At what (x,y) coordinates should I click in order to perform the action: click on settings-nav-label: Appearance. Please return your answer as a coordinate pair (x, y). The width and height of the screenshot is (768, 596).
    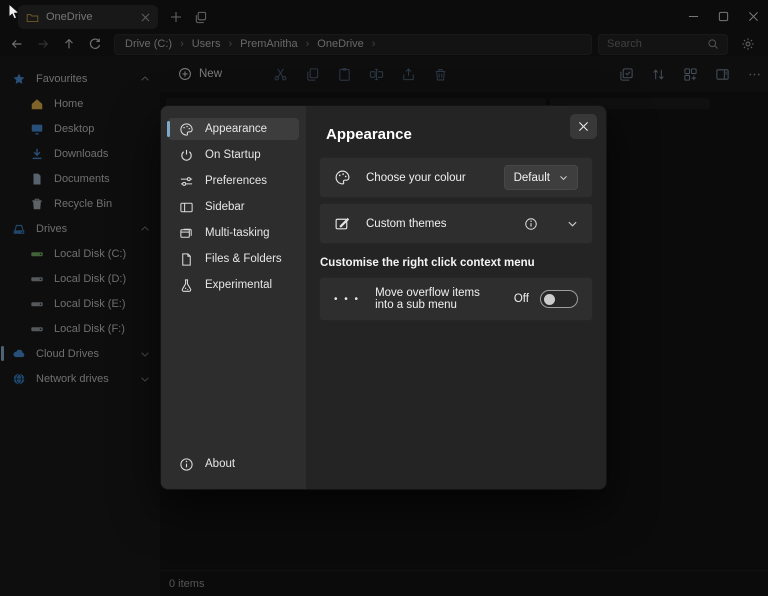
    Looking at the image, I should click on (236, 129).